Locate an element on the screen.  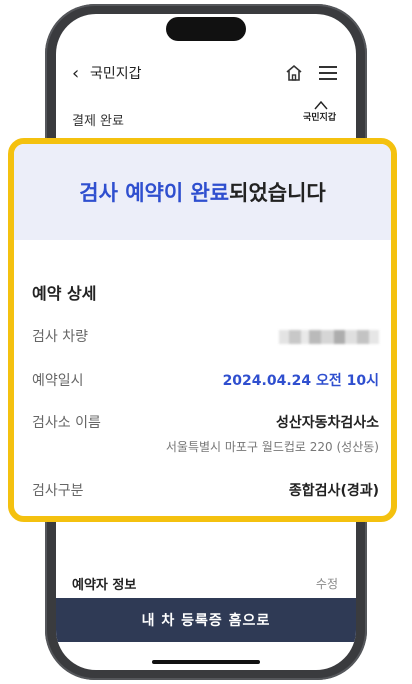
row-value: 종합검사(경과) is located at coordinates (333, 491).